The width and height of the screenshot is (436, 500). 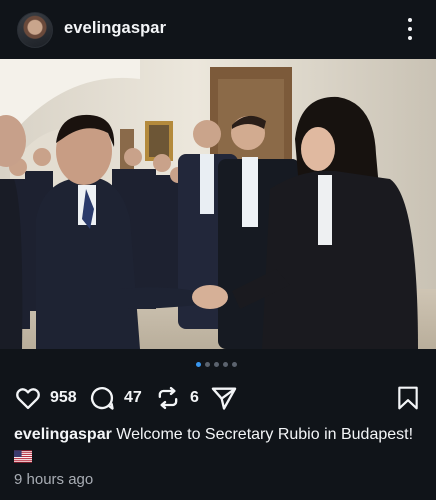 What do you see at coordinates (63, 397) in the screenshot?
I see `like-count: 958` at bounding box center [63, 397].